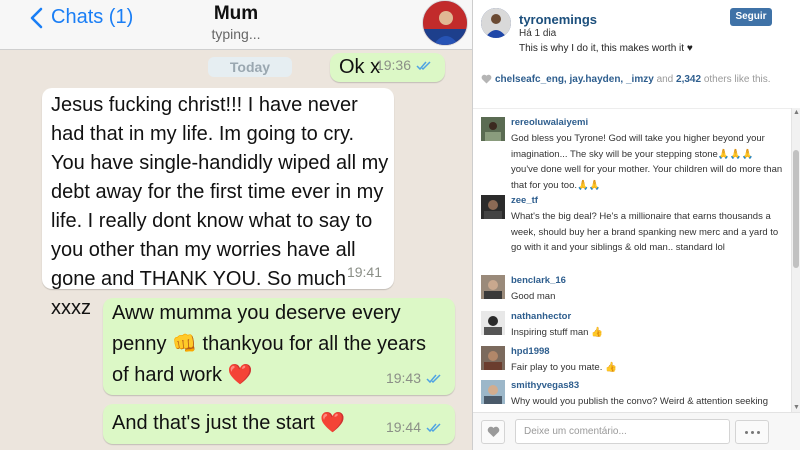  Describe the element at coordinates (393, 65) in the screenshot. I see `message-time: 19:36` at that location.